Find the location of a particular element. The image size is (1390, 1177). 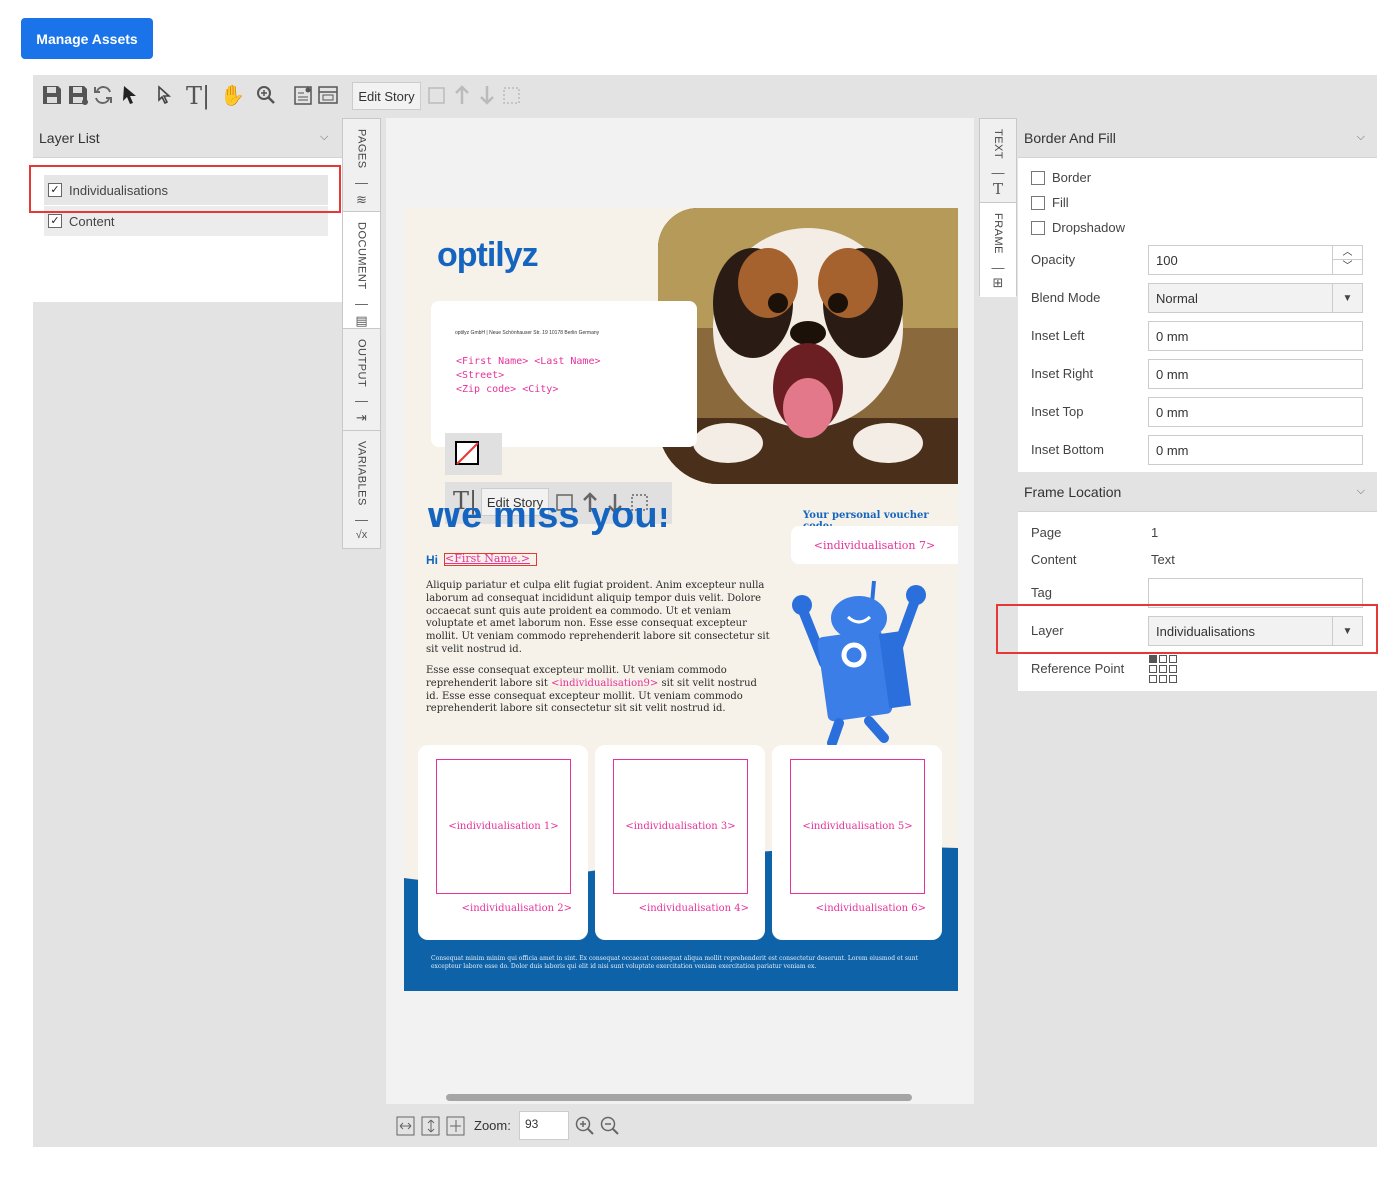

tab-output: OUTPUT — ⇥ is located at coordinates (361, 380).